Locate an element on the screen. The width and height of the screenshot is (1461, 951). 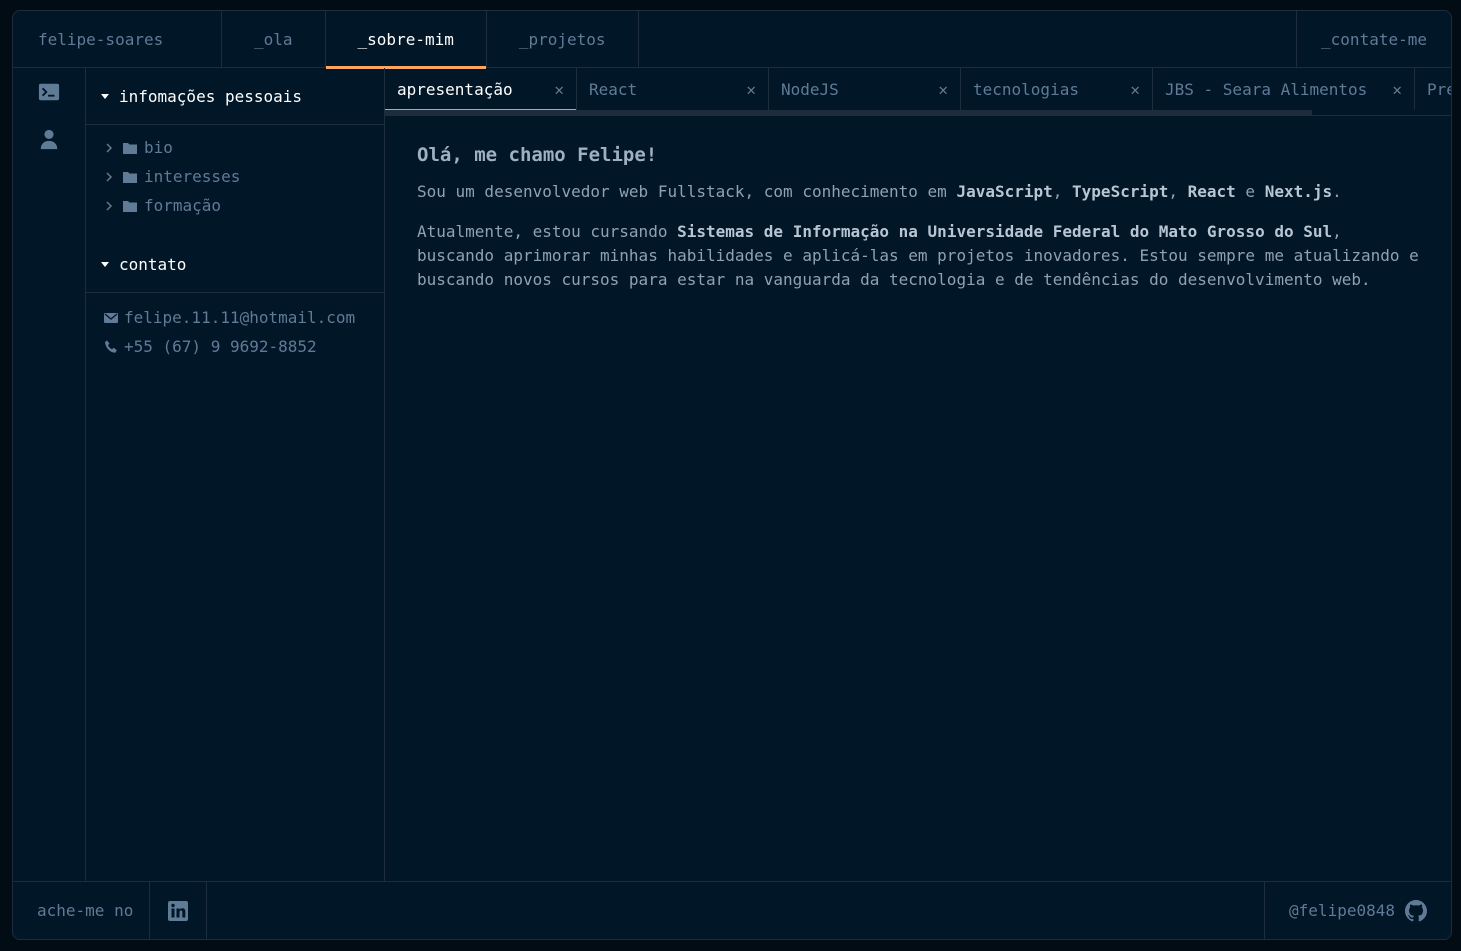
section-title: contato is located at coordinates (153, 264).